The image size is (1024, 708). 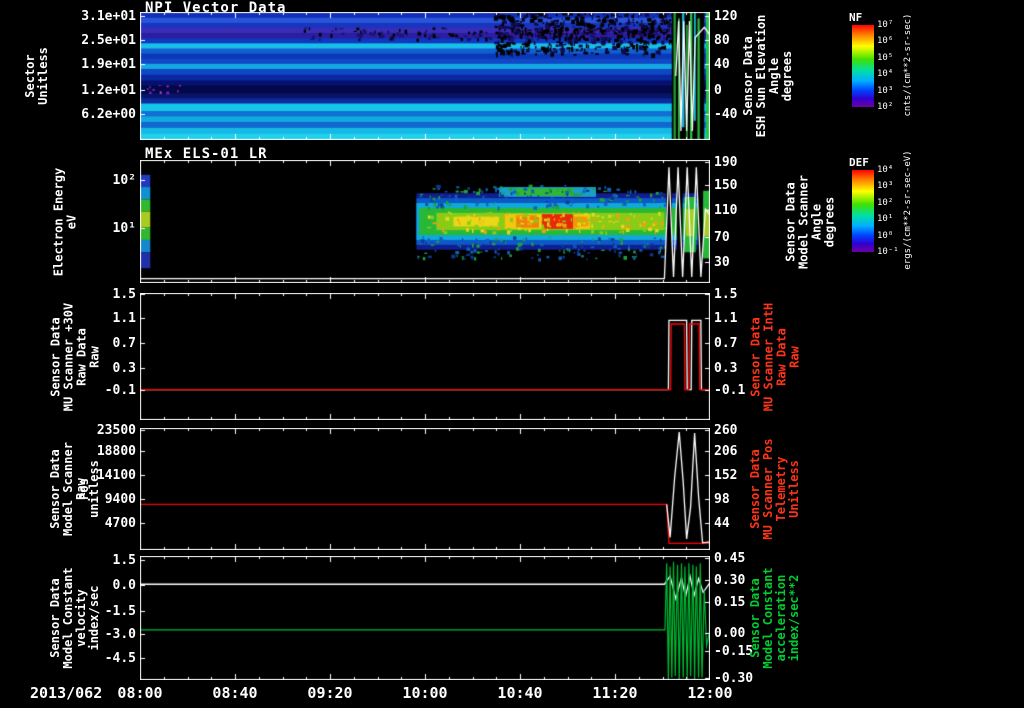 What do you see at coordinates (885, 41) in the screenshot?
I see `colorbar-nf-tick: 10⁶` at bounding box center [885, 41].